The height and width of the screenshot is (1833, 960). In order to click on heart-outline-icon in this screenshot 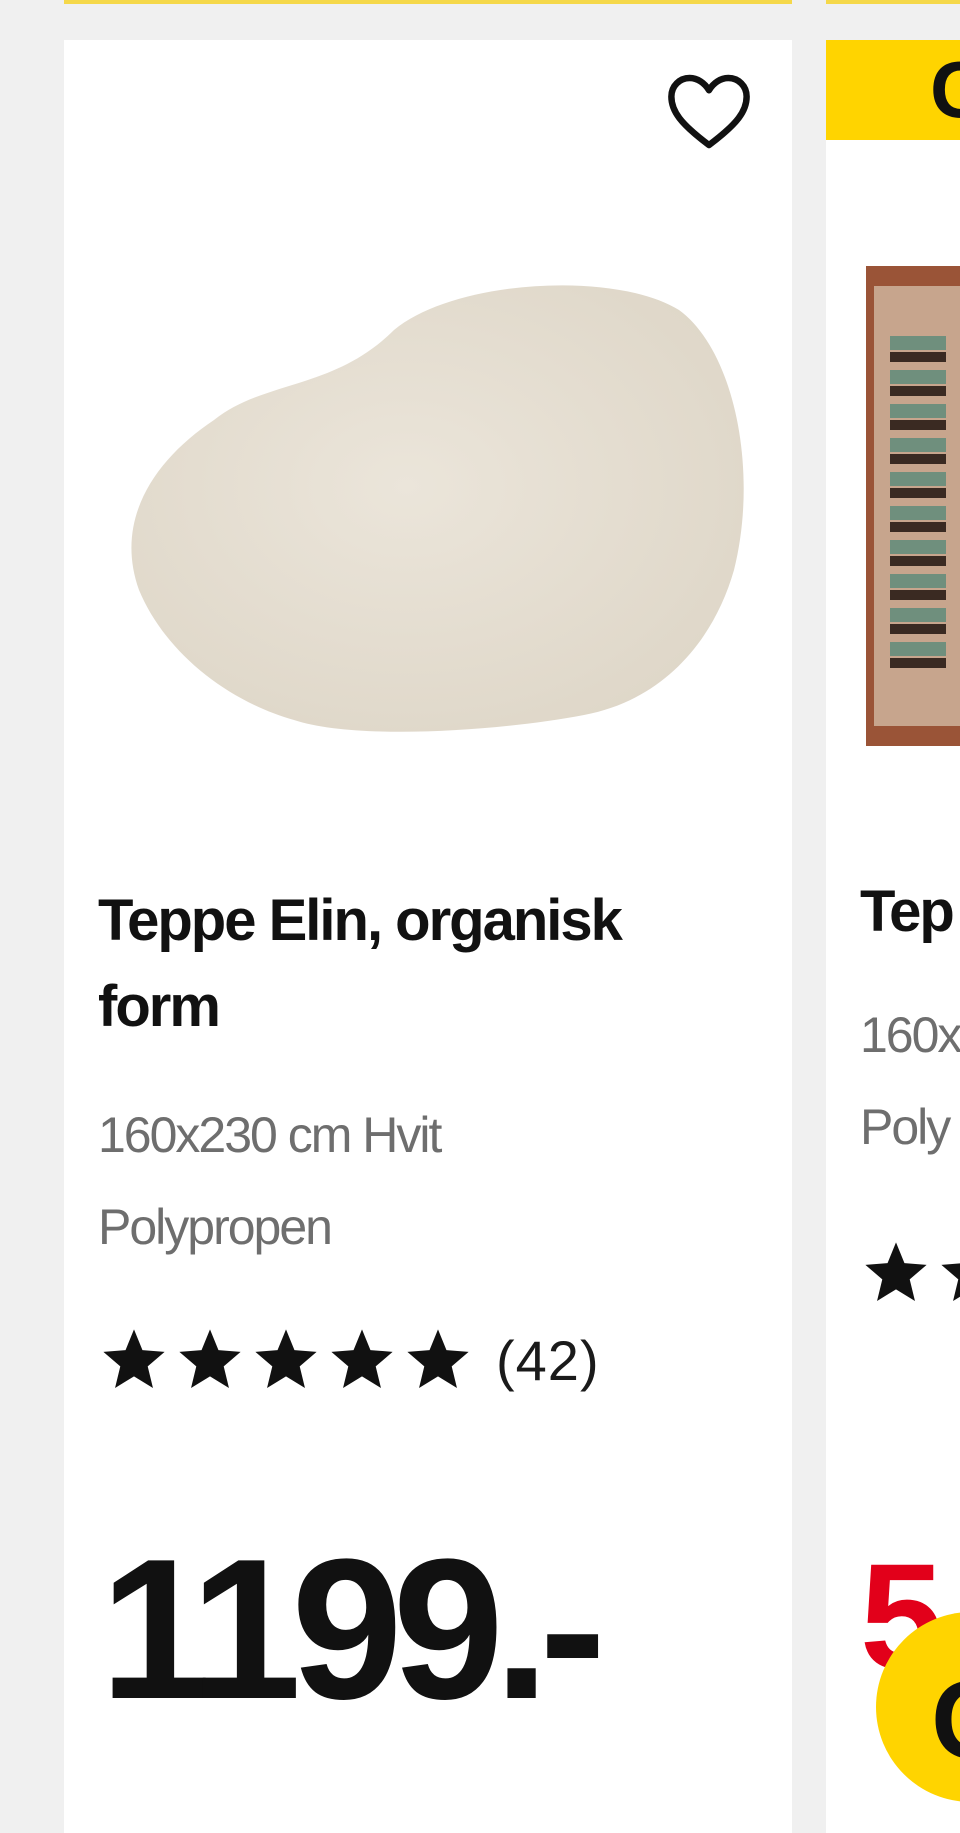, I will do `click(709, 111)`.